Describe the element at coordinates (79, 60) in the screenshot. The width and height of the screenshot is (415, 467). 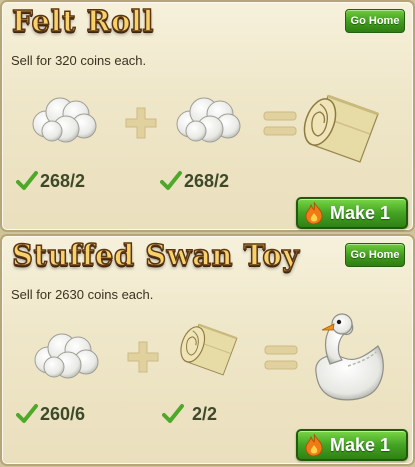
I see `sell-price-text: Sell for 320 coins each.` at that location.